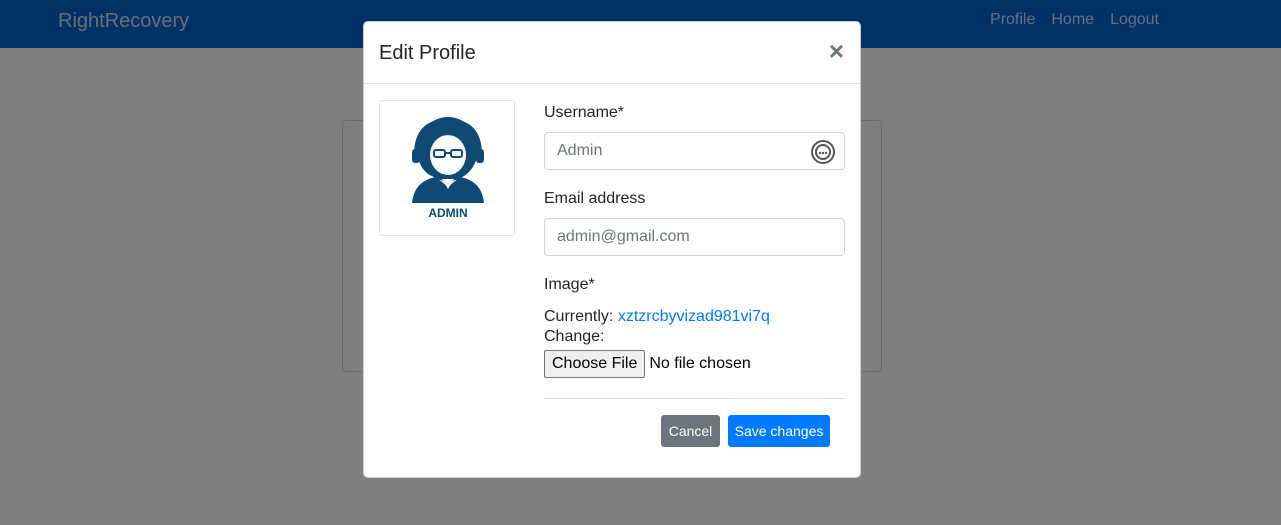 This screenshot has width=1281, height=525. I want to click on file-status: No file chosen, so click(700, 363).